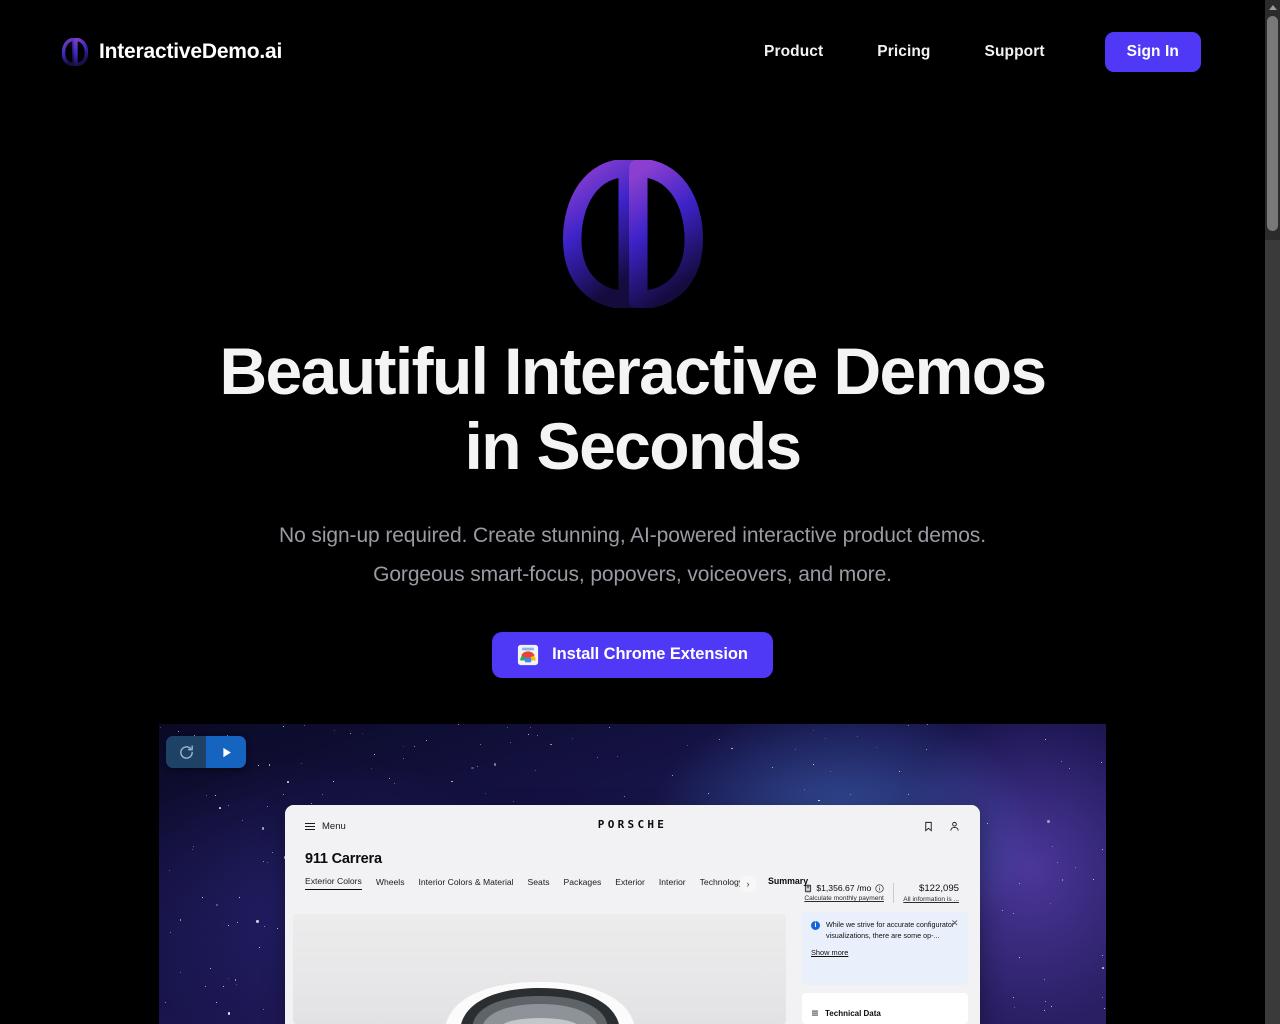  I want to click on interactive-demo-monogram-large-icon, so click(632, 234).